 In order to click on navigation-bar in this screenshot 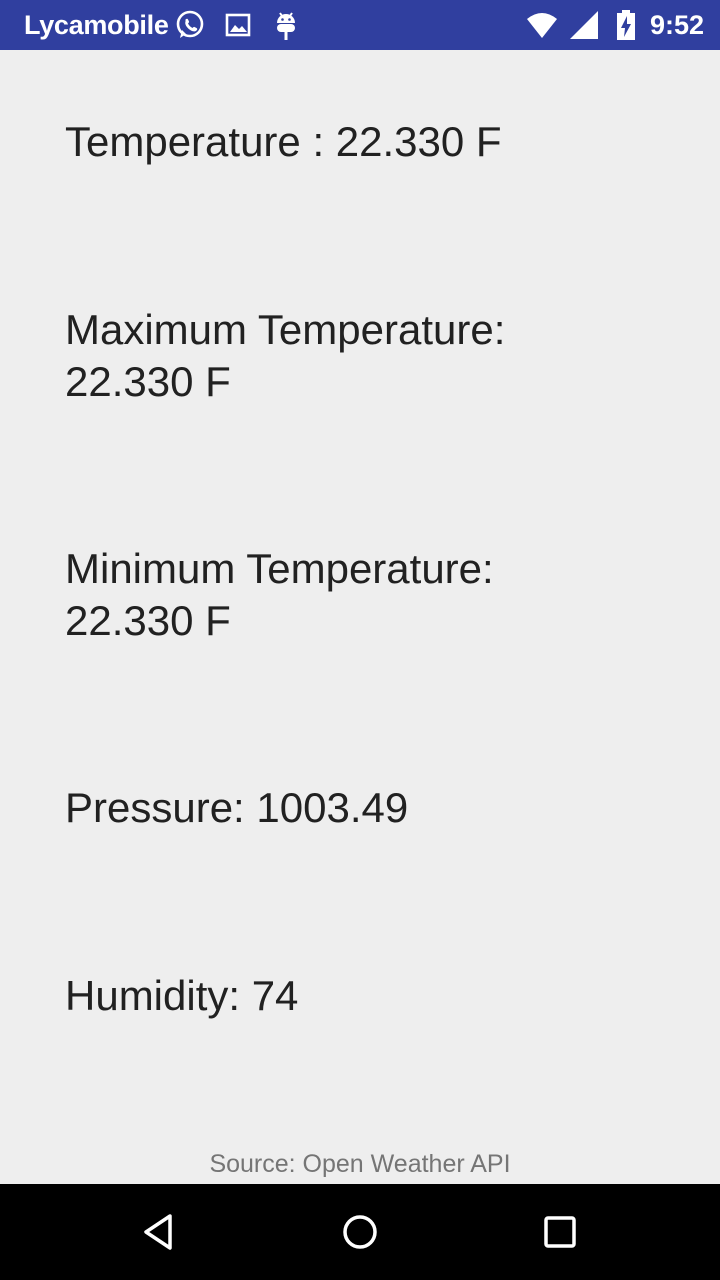, I will do `click(360, 1232)`.